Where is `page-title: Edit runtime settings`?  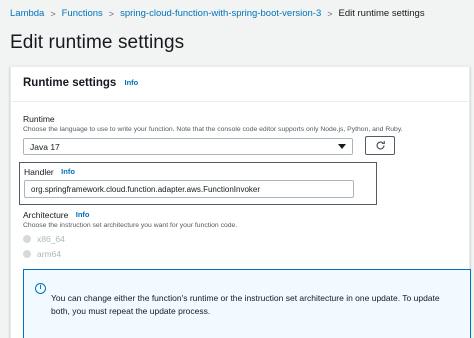
page-title: Edit runtime settings is located at coordinates (97, 42).